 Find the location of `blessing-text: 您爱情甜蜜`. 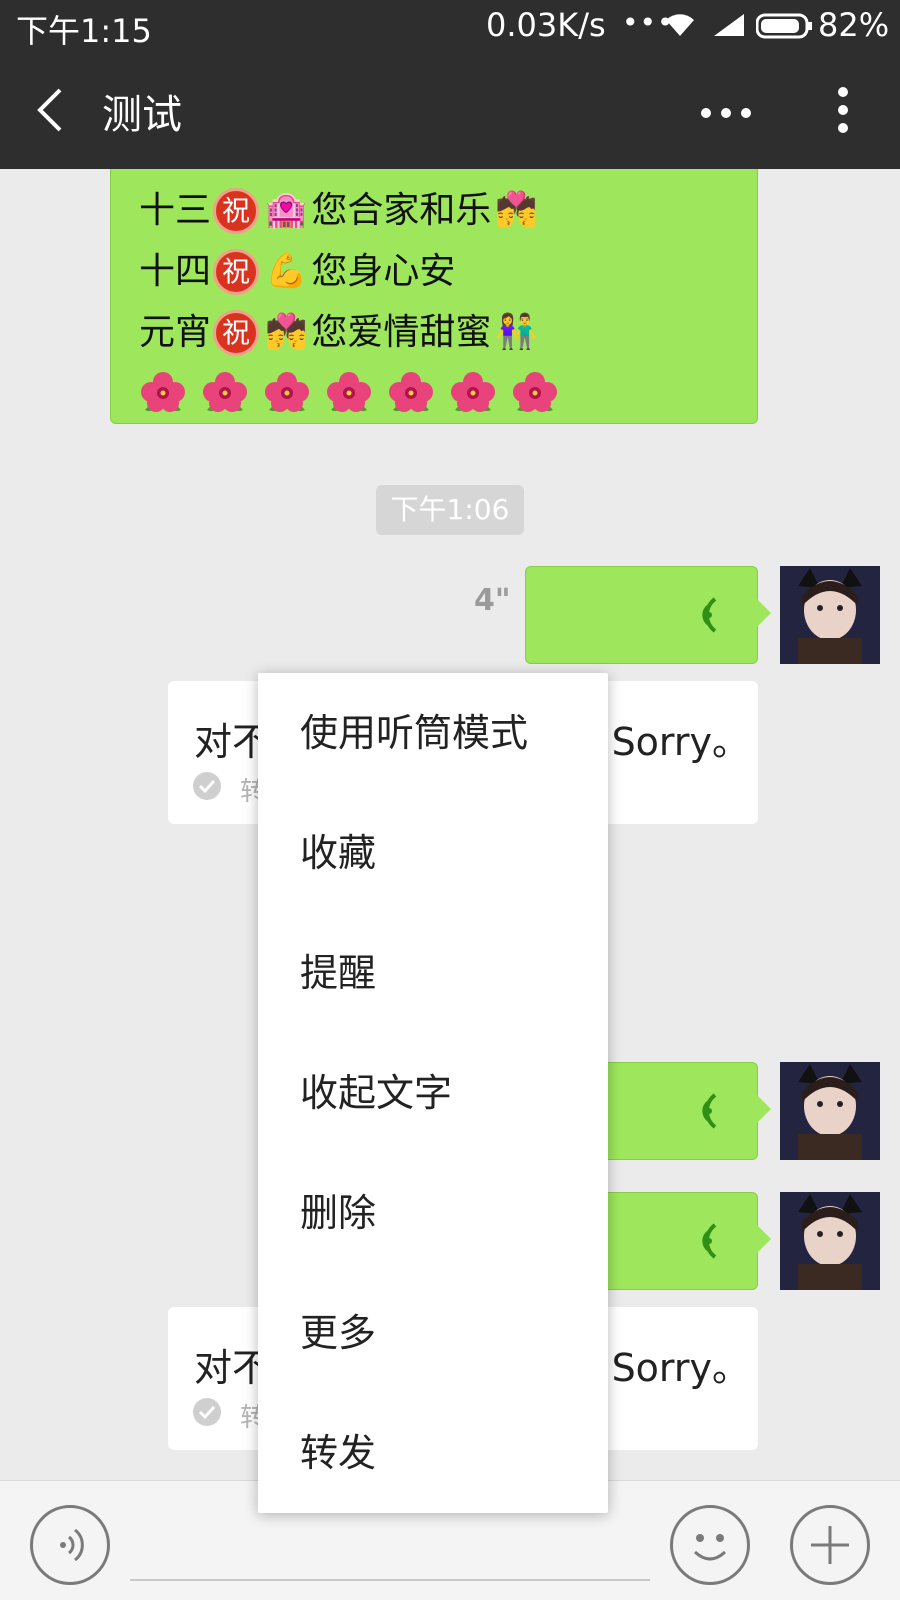

blessing-text: 您爱情甜蜜 is located at coordinates (401, 332).